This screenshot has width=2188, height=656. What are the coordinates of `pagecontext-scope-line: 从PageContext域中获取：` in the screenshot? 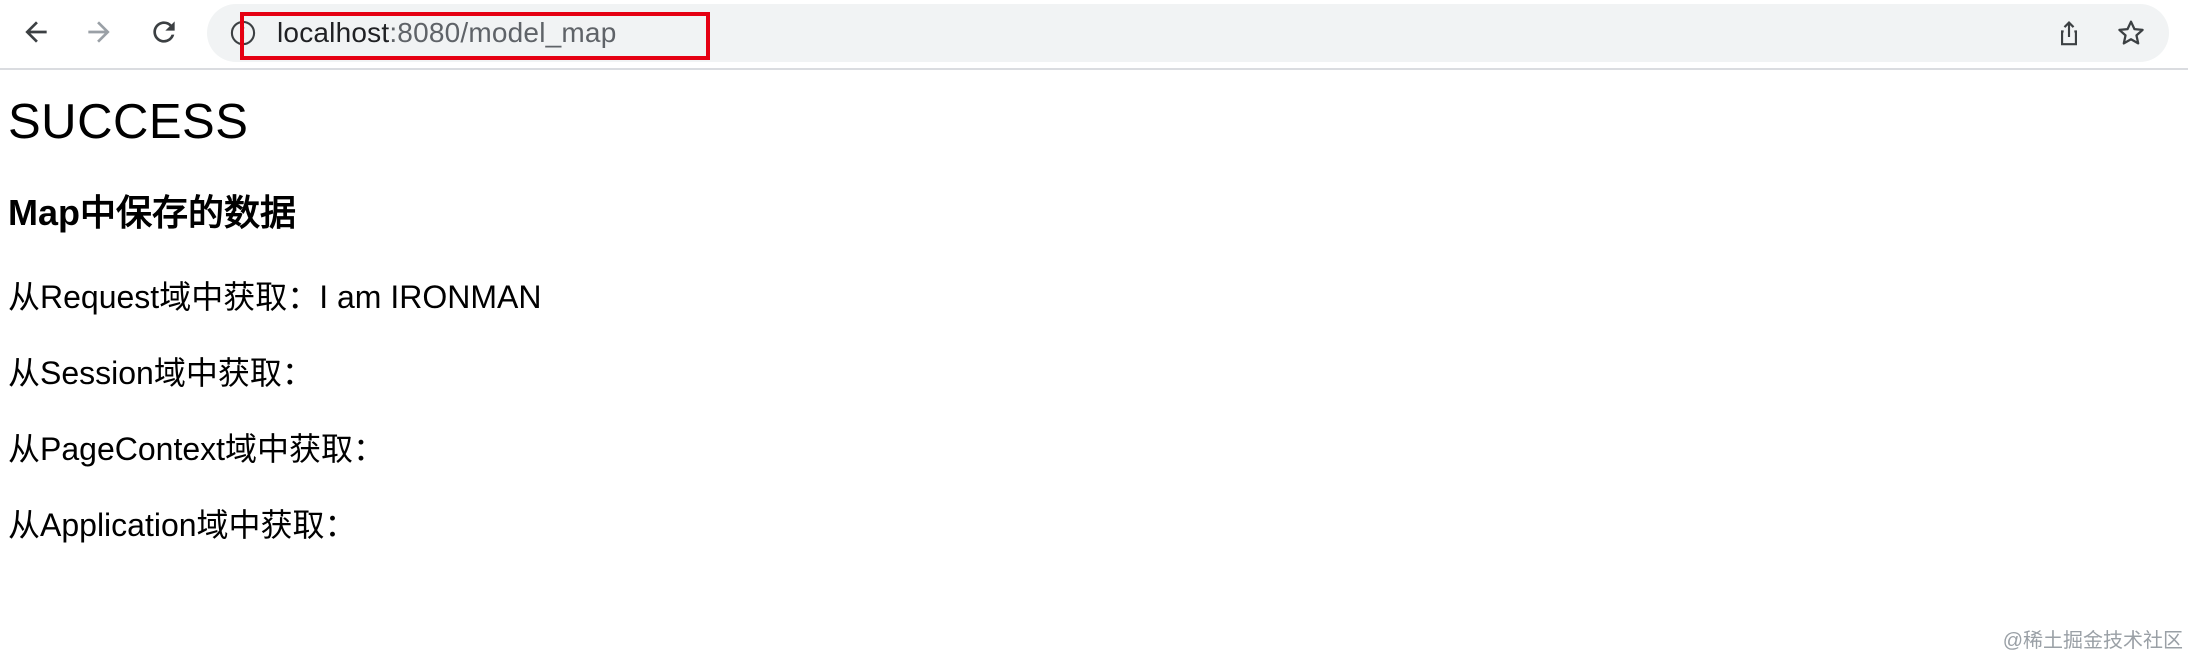 It's located at (197, 449).